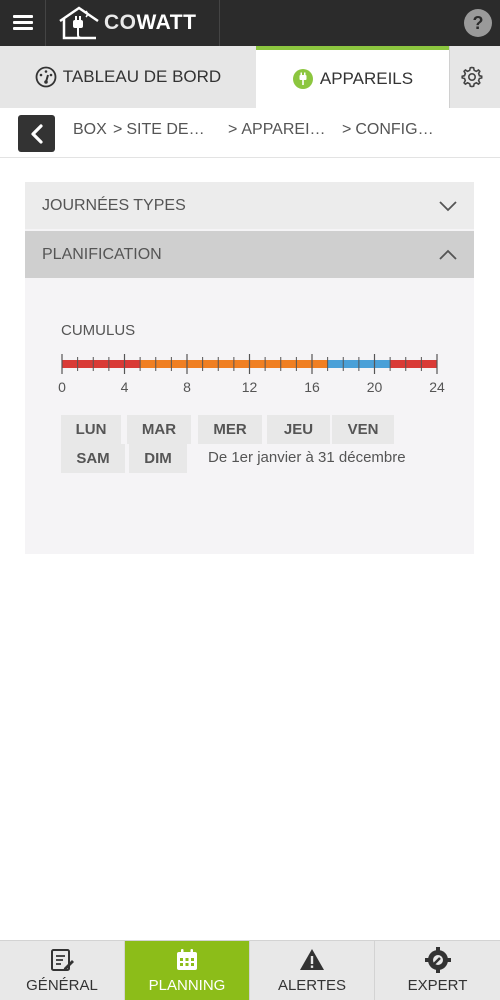 The height and width of the screenshot is (1000, 500). What do you see at coordinates (437, 387) in the screenshot?
I see `timeline-tick-label: 24` at bounding box center [437, 387].